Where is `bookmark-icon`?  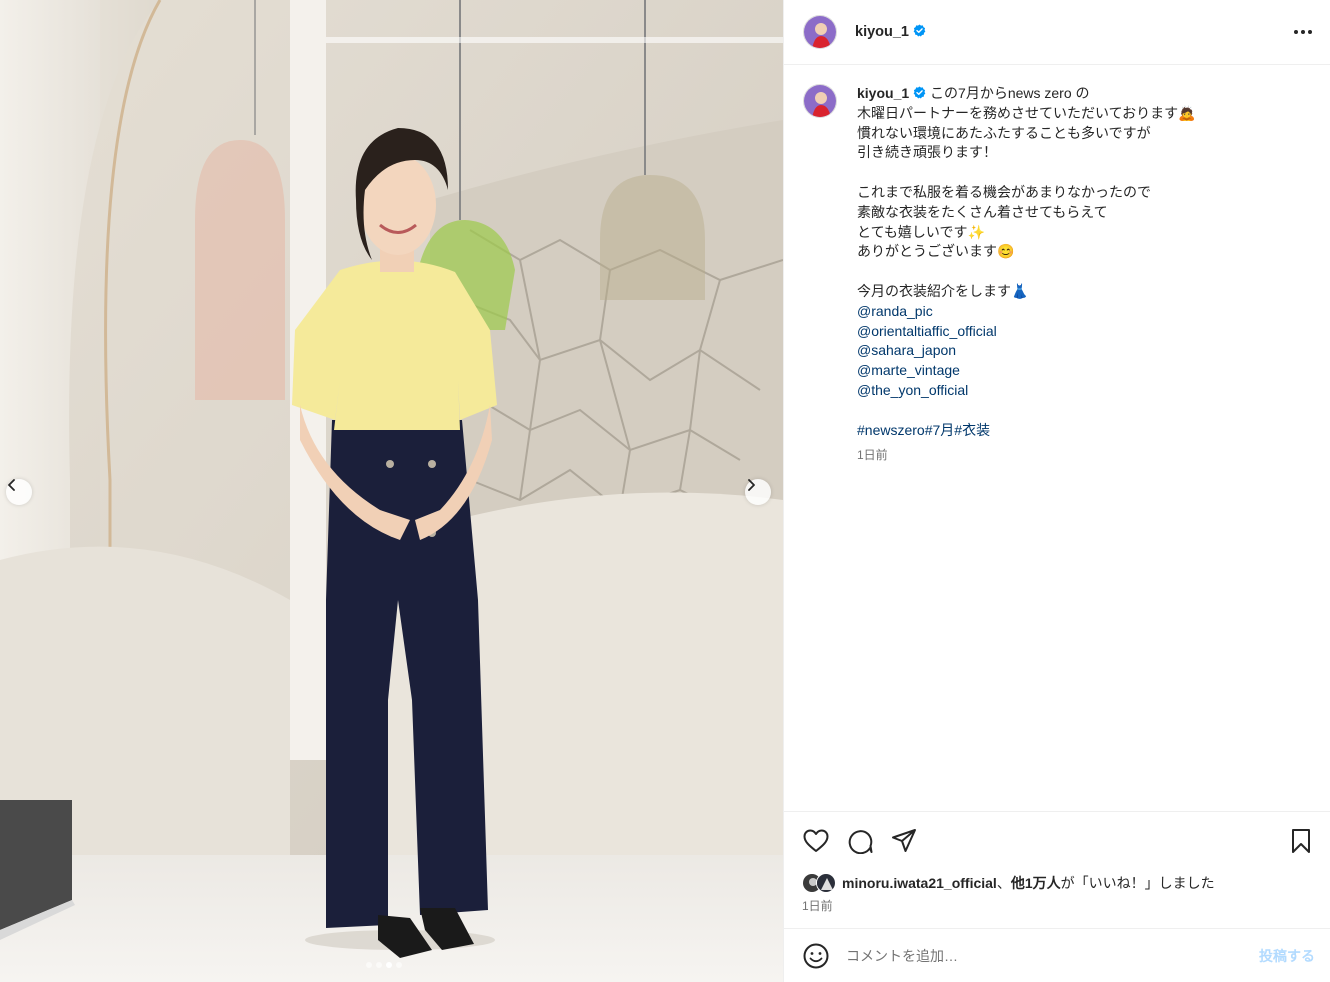
bookmark-icon is located at coordinates (1301, 841).